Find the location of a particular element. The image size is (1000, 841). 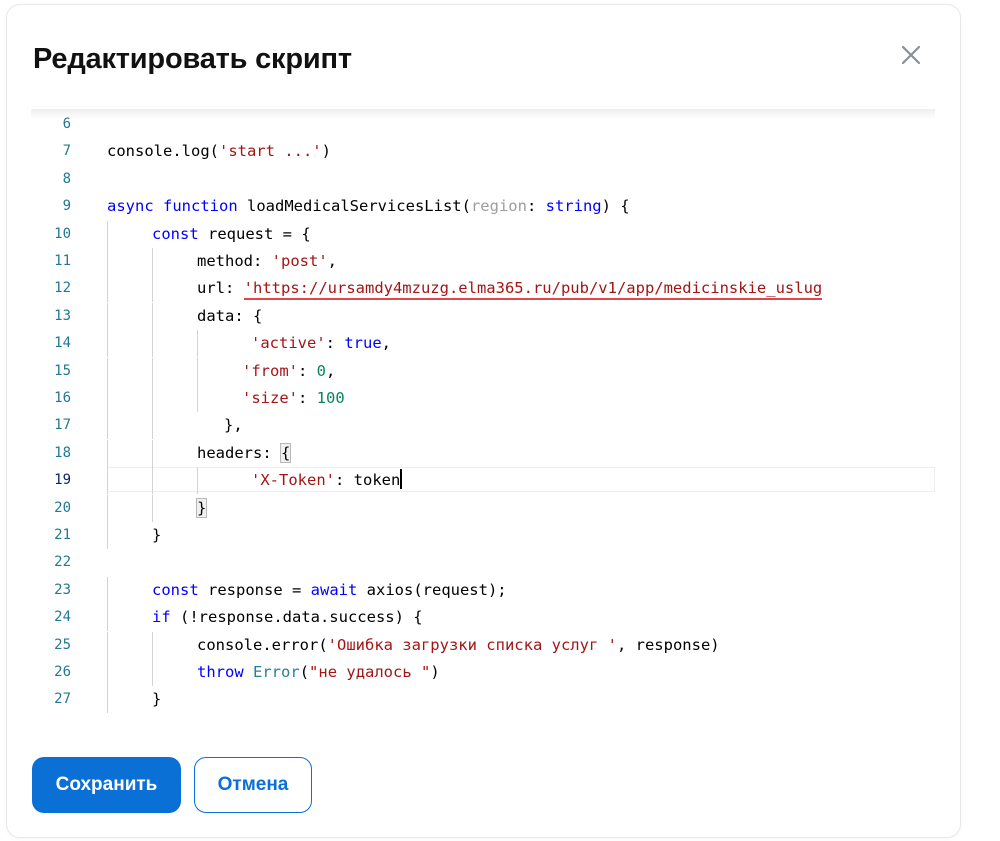

current-line-highlight is located at coordinates (521, 480).